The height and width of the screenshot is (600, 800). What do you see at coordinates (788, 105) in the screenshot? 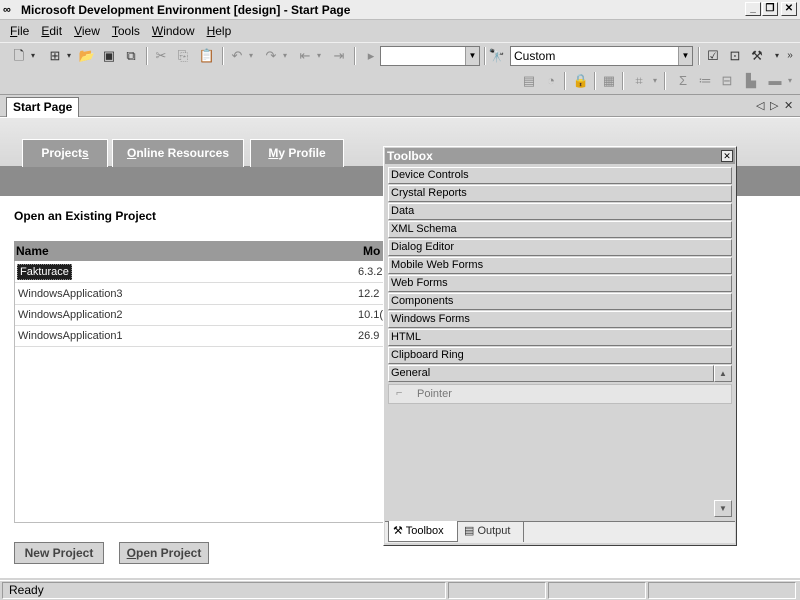
I see `close-document-icon: ✕` at bounding box center [788, 105].